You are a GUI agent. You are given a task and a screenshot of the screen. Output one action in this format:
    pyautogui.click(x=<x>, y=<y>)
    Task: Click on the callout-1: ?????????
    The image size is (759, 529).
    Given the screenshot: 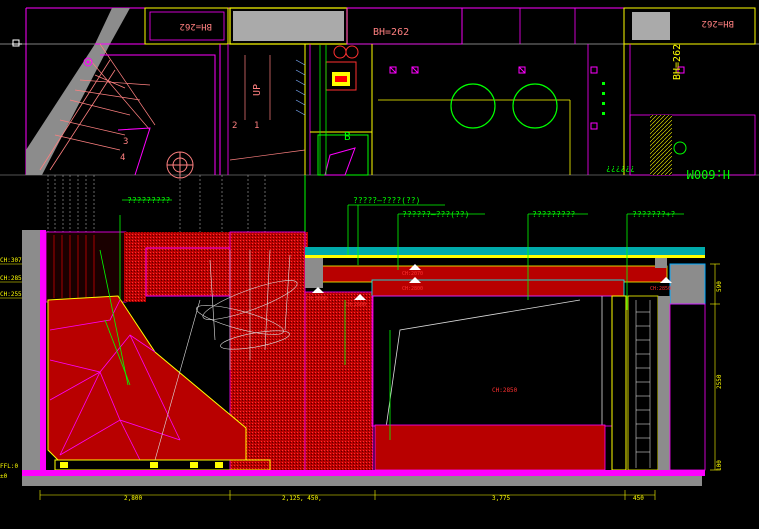 What is the action you would take?
    pyautogui.click(x=149, y=200)
    